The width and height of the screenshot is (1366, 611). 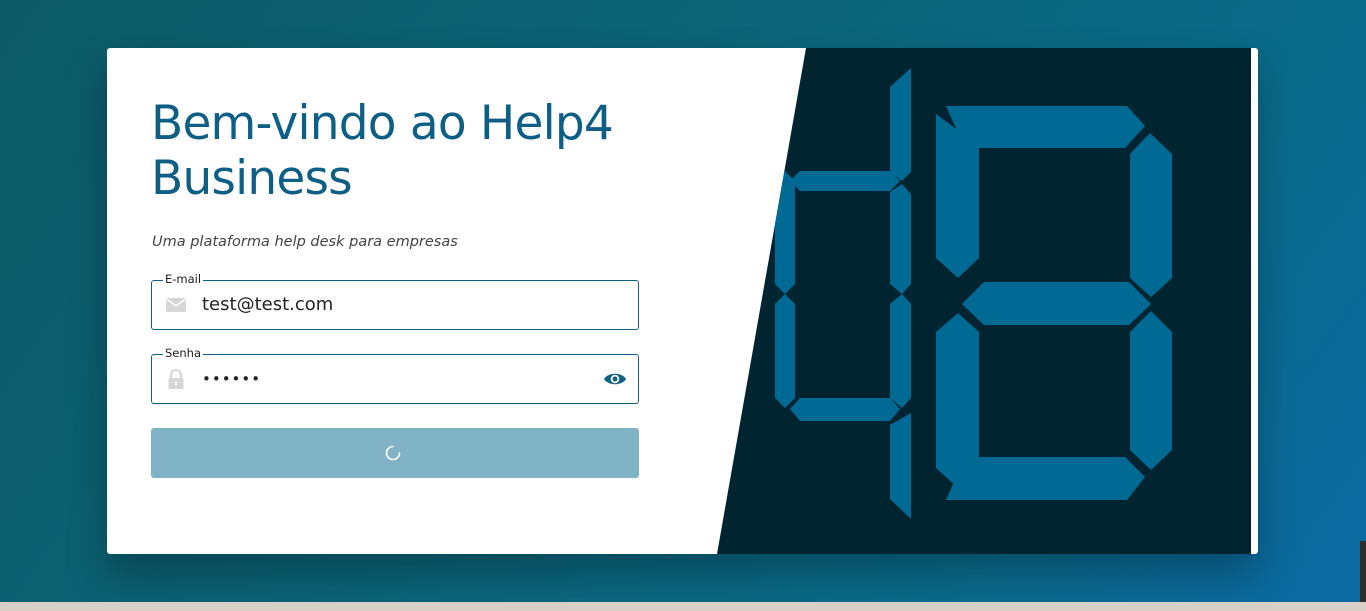 I want to click on eye-icon, so click(x=615, y=379).